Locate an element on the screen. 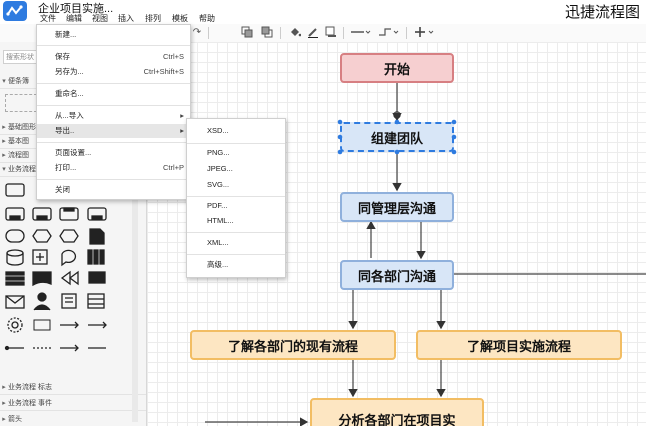  menu-view: 视图 is located at coordinates (100, 18).